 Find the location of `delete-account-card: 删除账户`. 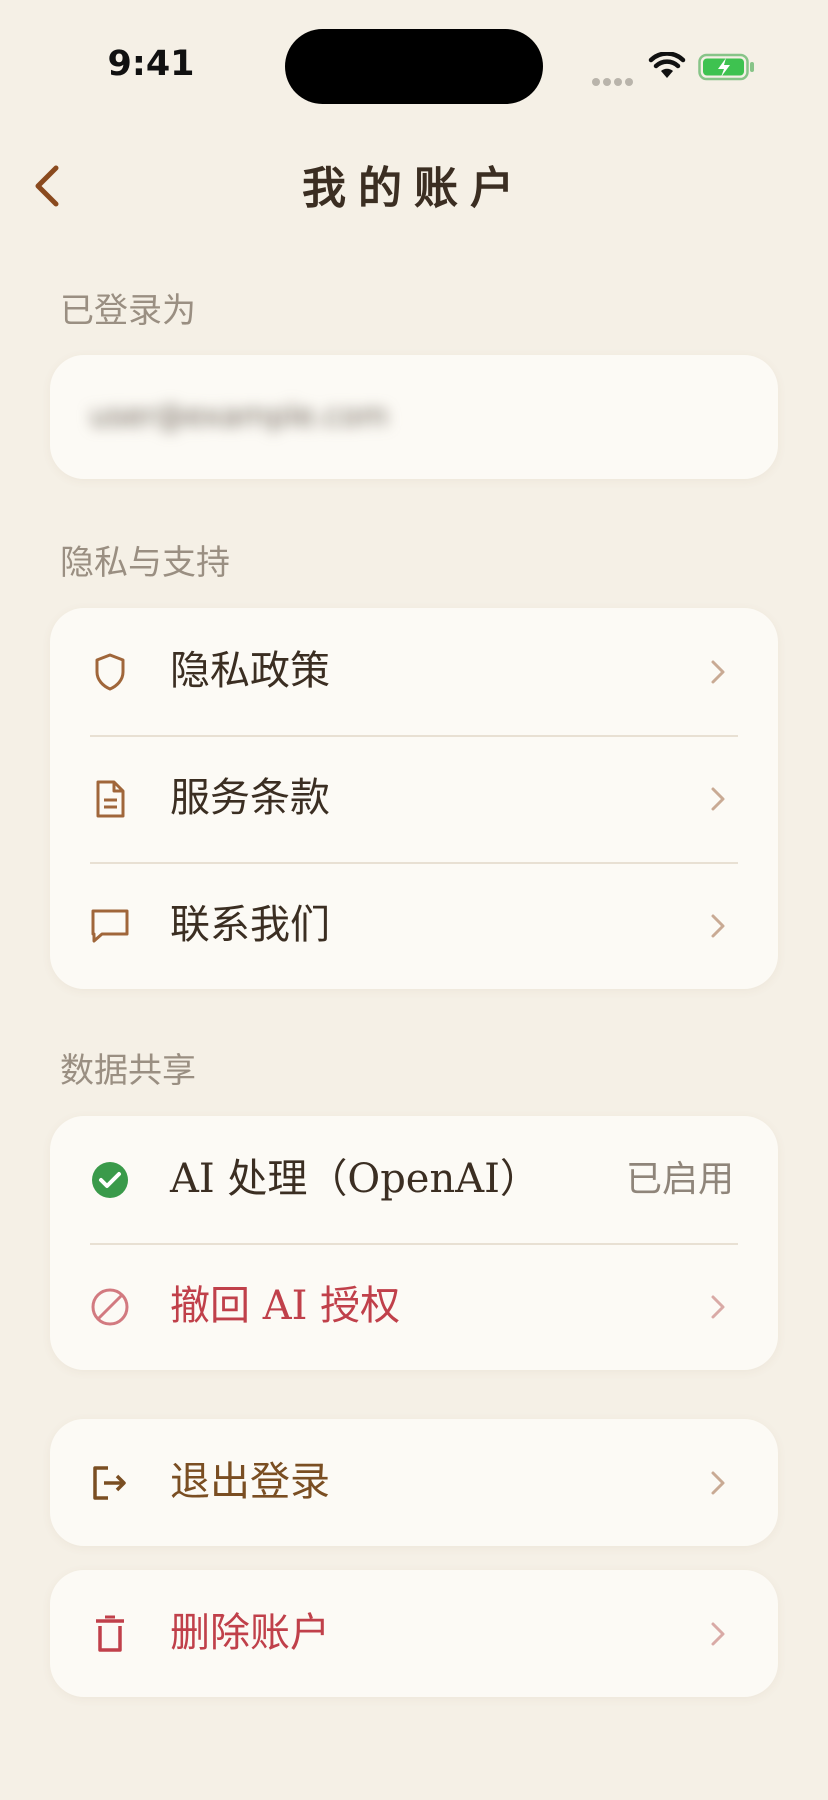

delete-account-card: 删除账户 is located at coordinates (414, 1633).